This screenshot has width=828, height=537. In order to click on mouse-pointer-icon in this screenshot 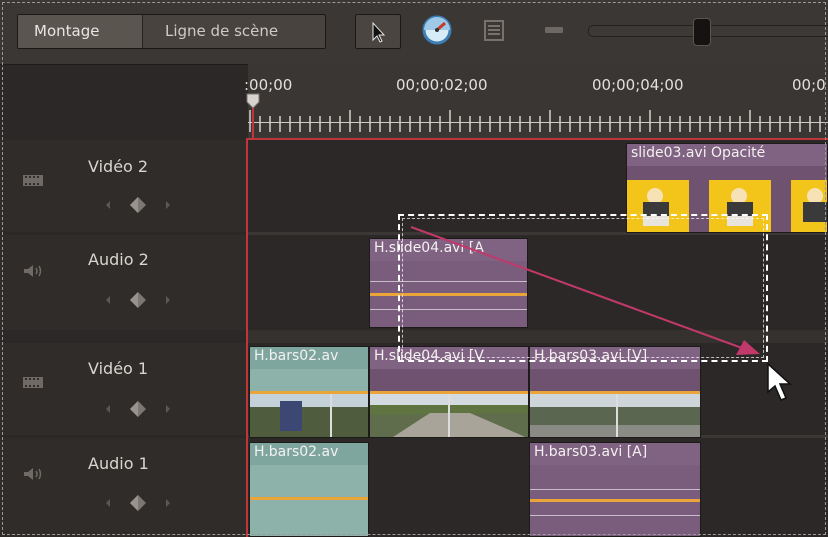, I will do `click(779, 381)`.